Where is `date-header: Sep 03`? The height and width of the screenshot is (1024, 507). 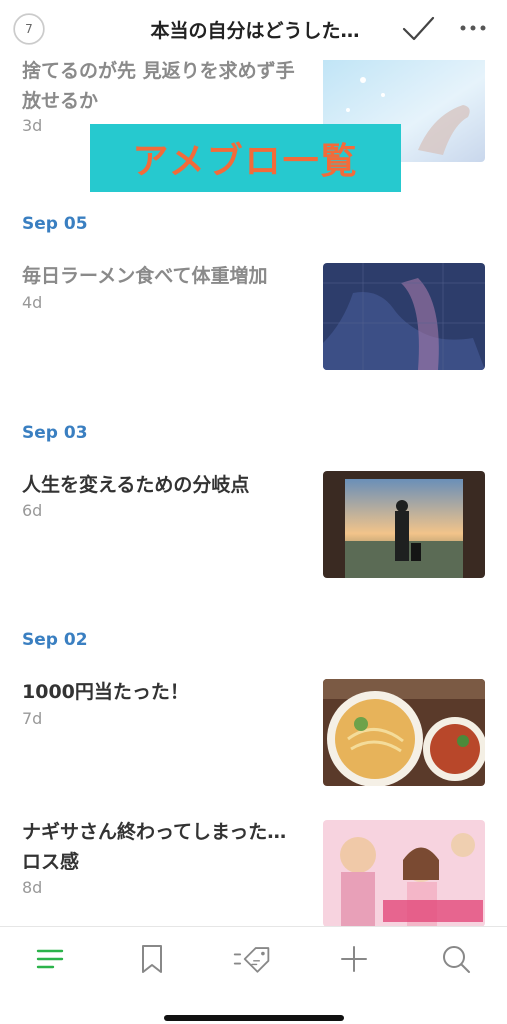
date-header: Sep 03 is located at coordinates (55, 433).